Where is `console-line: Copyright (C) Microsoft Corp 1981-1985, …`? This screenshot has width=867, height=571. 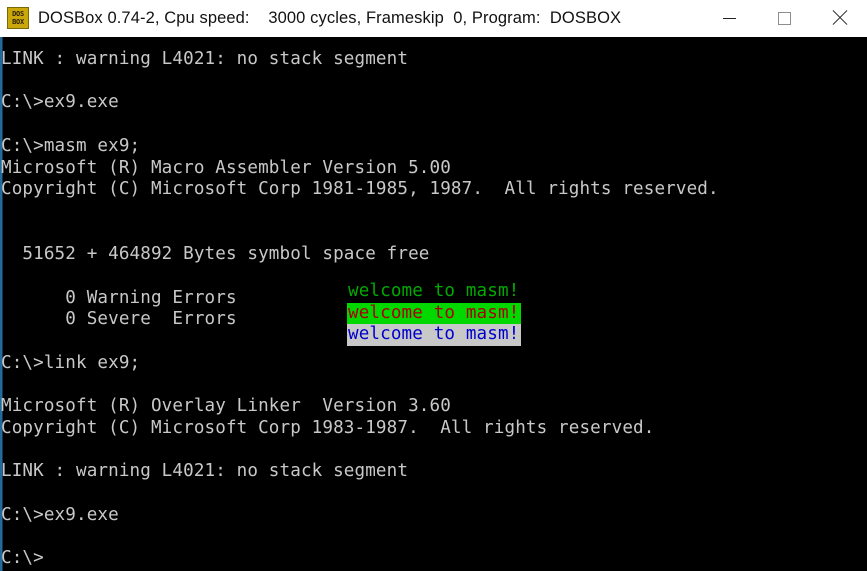
console-line: Copyright (C) Microsoft Corp 1981-1985, … is located at coordinates (360, 189).